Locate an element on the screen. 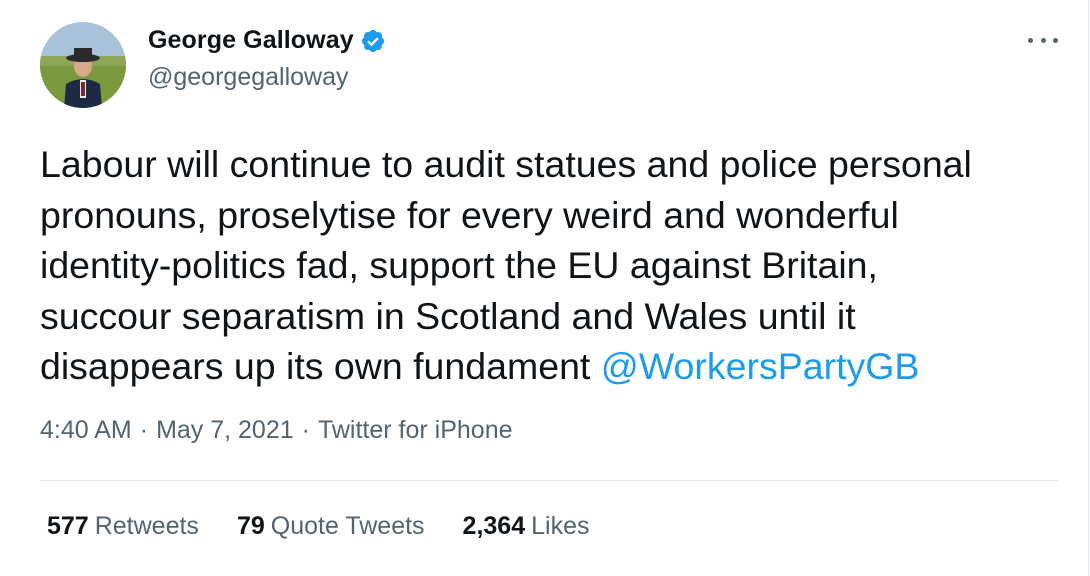 The height and width of the screenshot is (576, 1090). retweets-label: Retweets is located at coordinates (146, 526).